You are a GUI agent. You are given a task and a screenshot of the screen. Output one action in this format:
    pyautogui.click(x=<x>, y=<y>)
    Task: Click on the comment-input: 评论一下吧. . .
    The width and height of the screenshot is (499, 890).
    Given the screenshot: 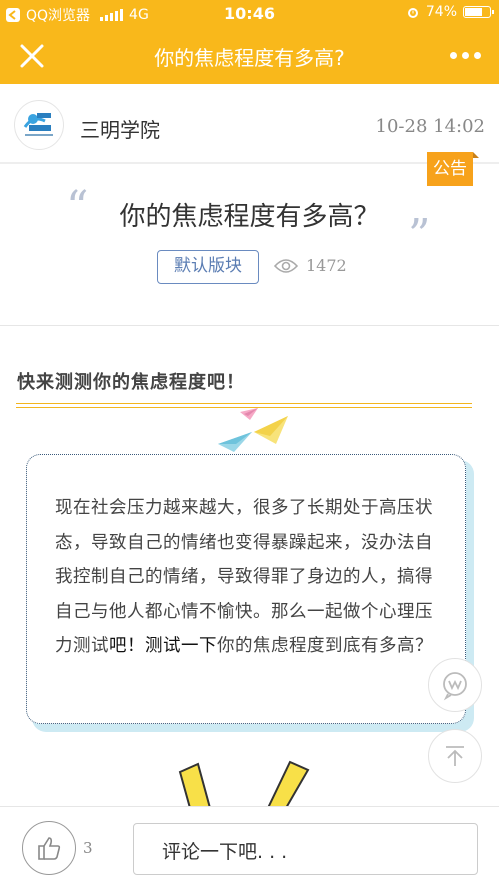 What is the action you would take?
    pyautogui.click(x=305, y=849)
    